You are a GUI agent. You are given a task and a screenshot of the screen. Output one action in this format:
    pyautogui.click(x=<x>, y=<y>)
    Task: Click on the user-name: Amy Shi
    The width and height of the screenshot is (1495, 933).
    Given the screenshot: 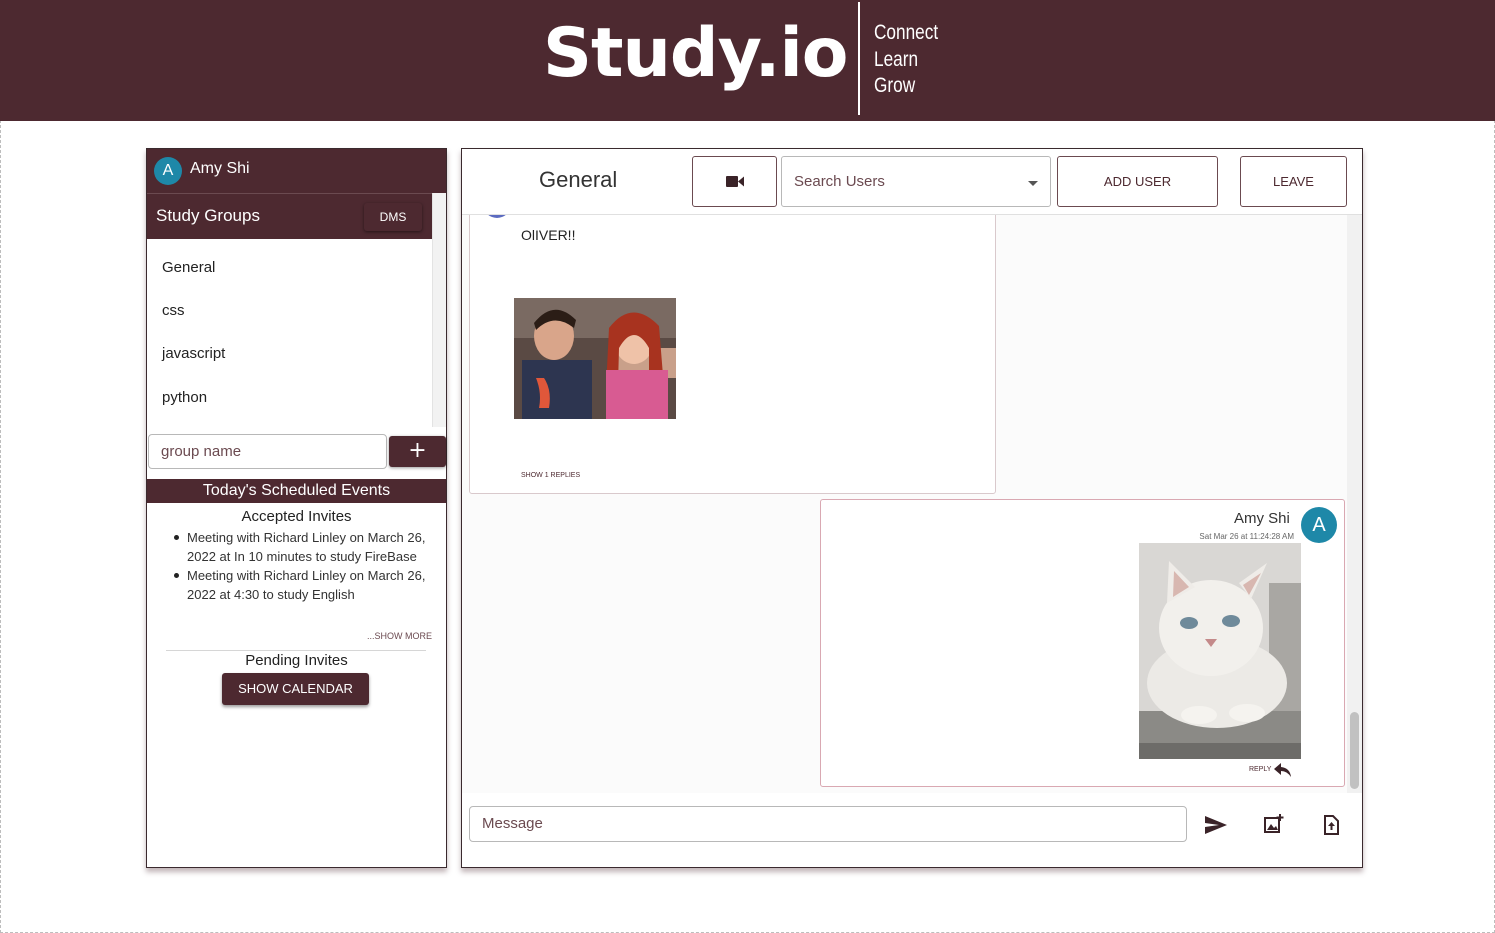 What is the action you would take?
    pyautogui.click(x=220, y=168)
    